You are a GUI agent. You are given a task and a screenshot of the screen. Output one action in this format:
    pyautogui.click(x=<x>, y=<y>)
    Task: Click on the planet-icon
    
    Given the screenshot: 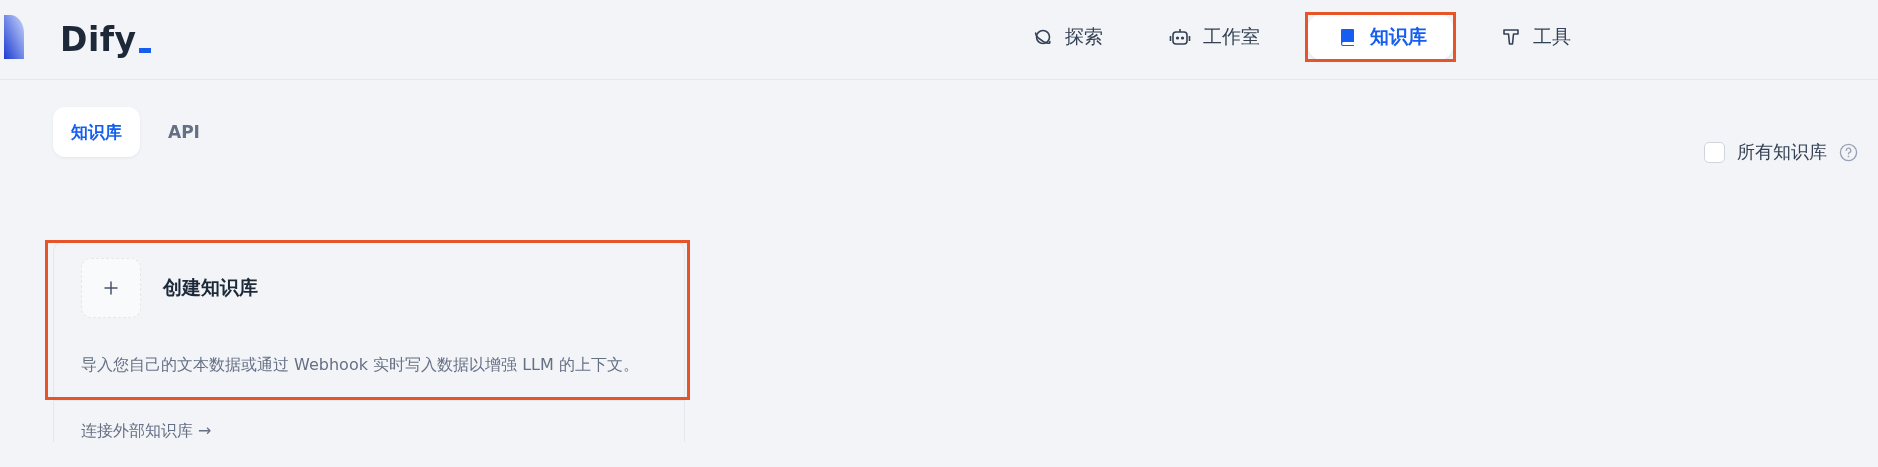 What is the action you would take?
    pyautogui.click(x=1043, y=37)
    